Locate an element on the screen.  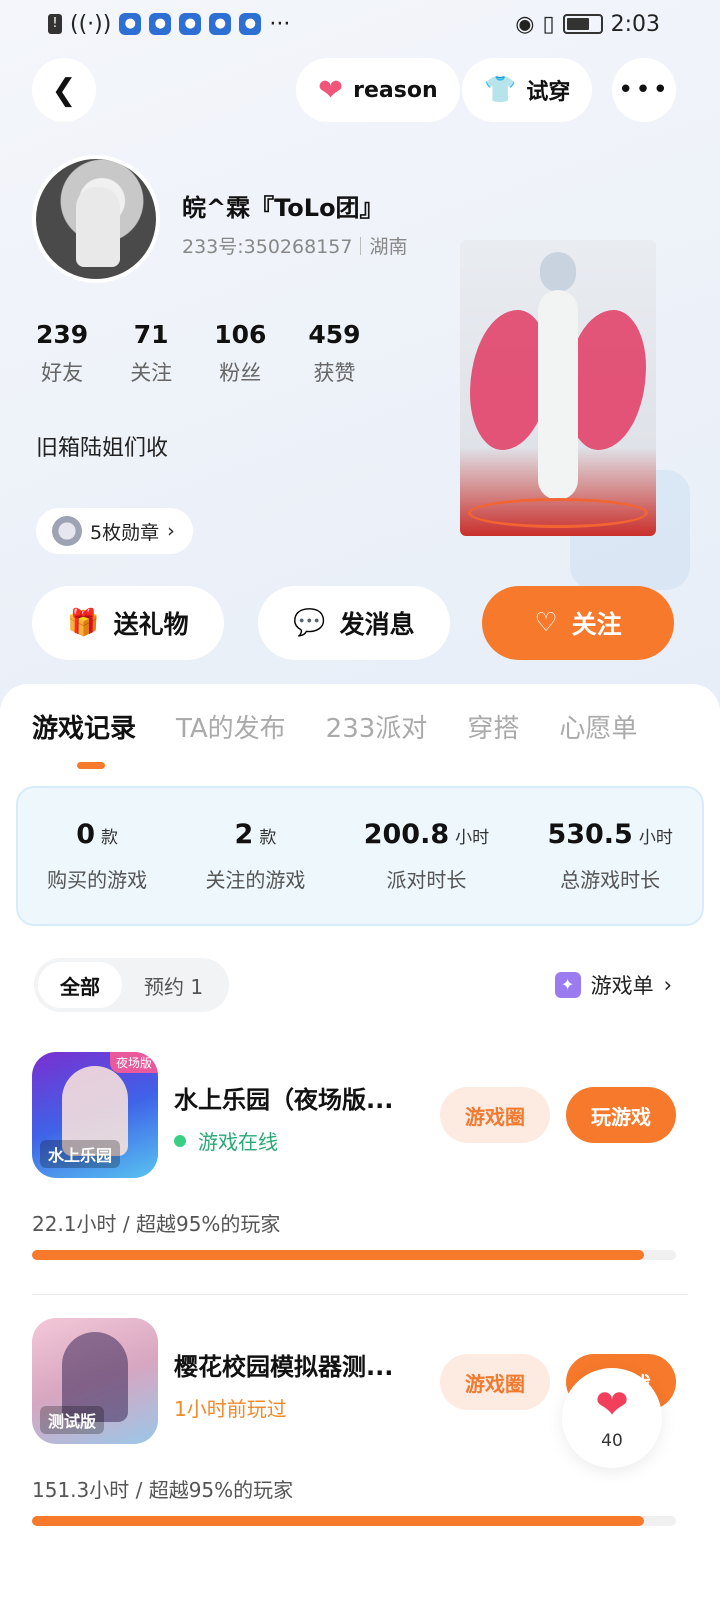
tab-indicator is located at coordinates (91, 765).